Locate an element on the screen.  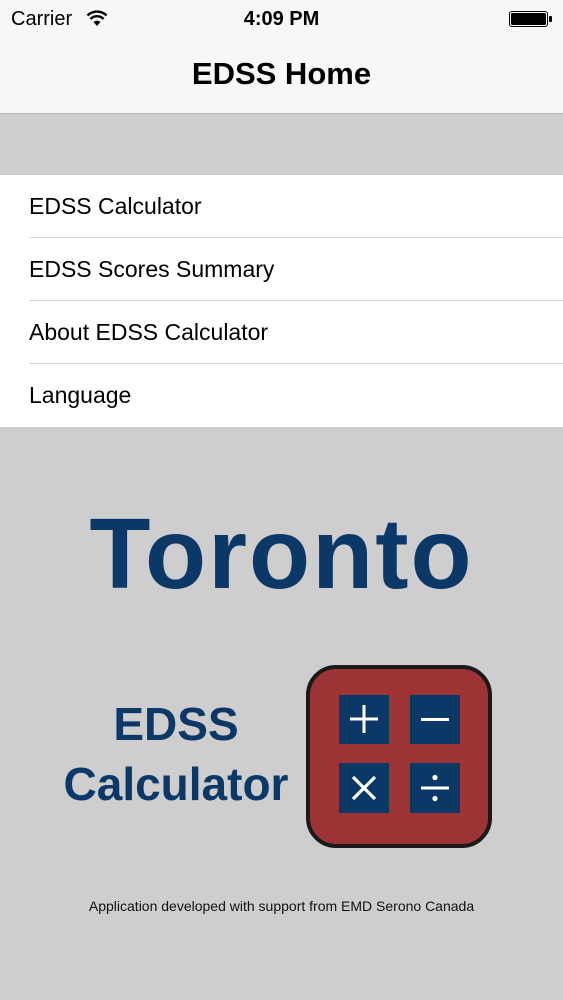
top-bar: Carrier 4:09 PM EDSS Home is located at coordinates (281, 57).